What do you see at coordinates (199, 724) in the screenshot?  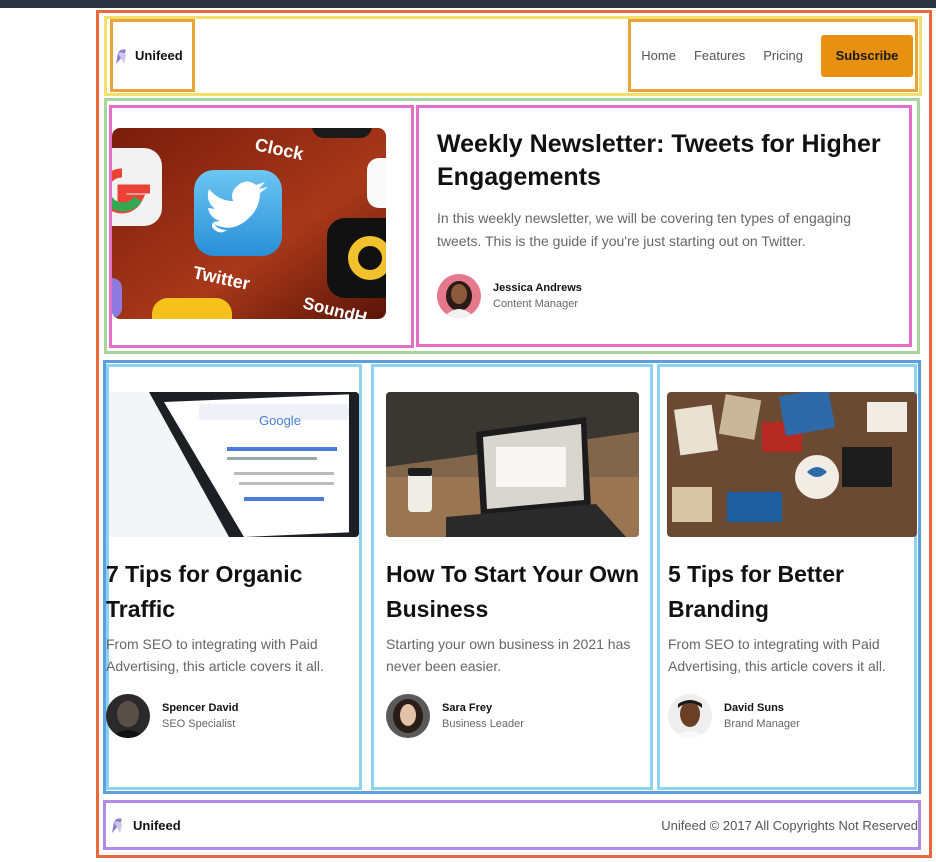 I see `author-role: SEO Specialist` at bounding box center [199, 724].